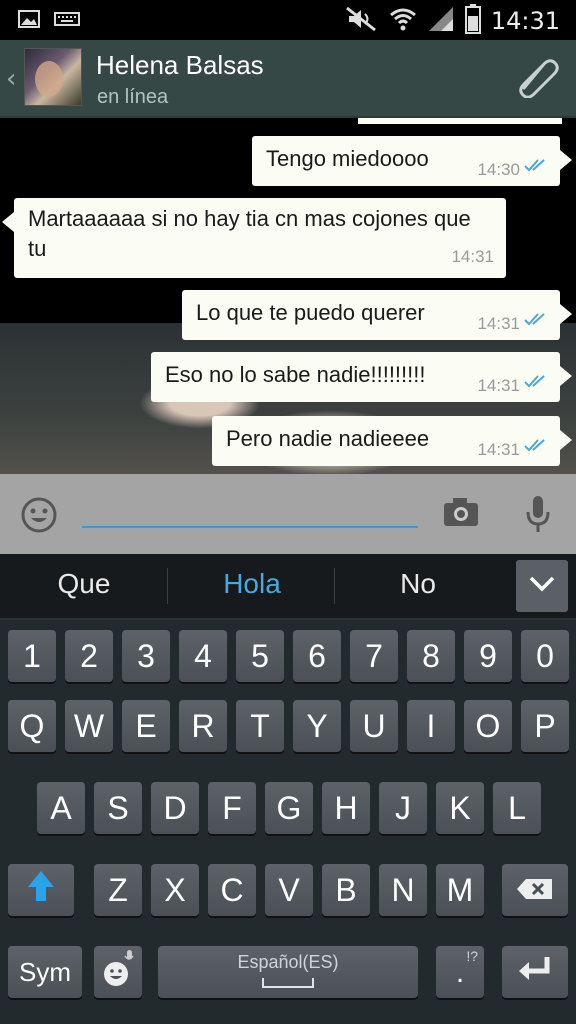 The image size is (576, 1024). What do you see at coordinates (118, 890) in the screenshot?
I see `key: Z` at bounding box center [118, 890].